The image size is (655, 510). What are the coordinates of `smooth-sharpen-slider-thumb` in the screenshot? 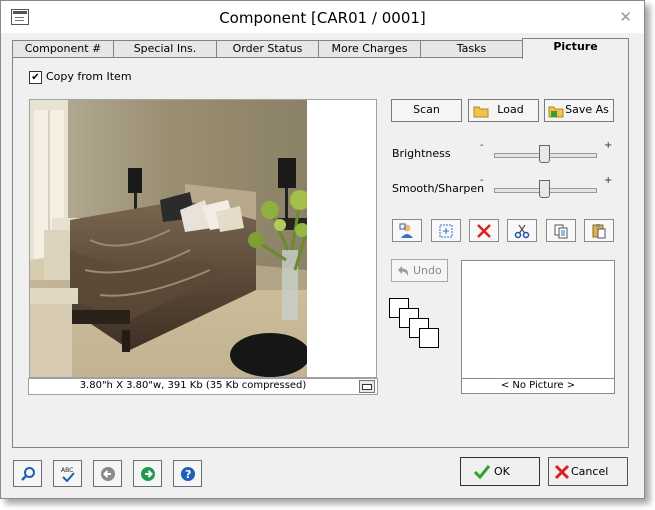 It's located at (544, 189).